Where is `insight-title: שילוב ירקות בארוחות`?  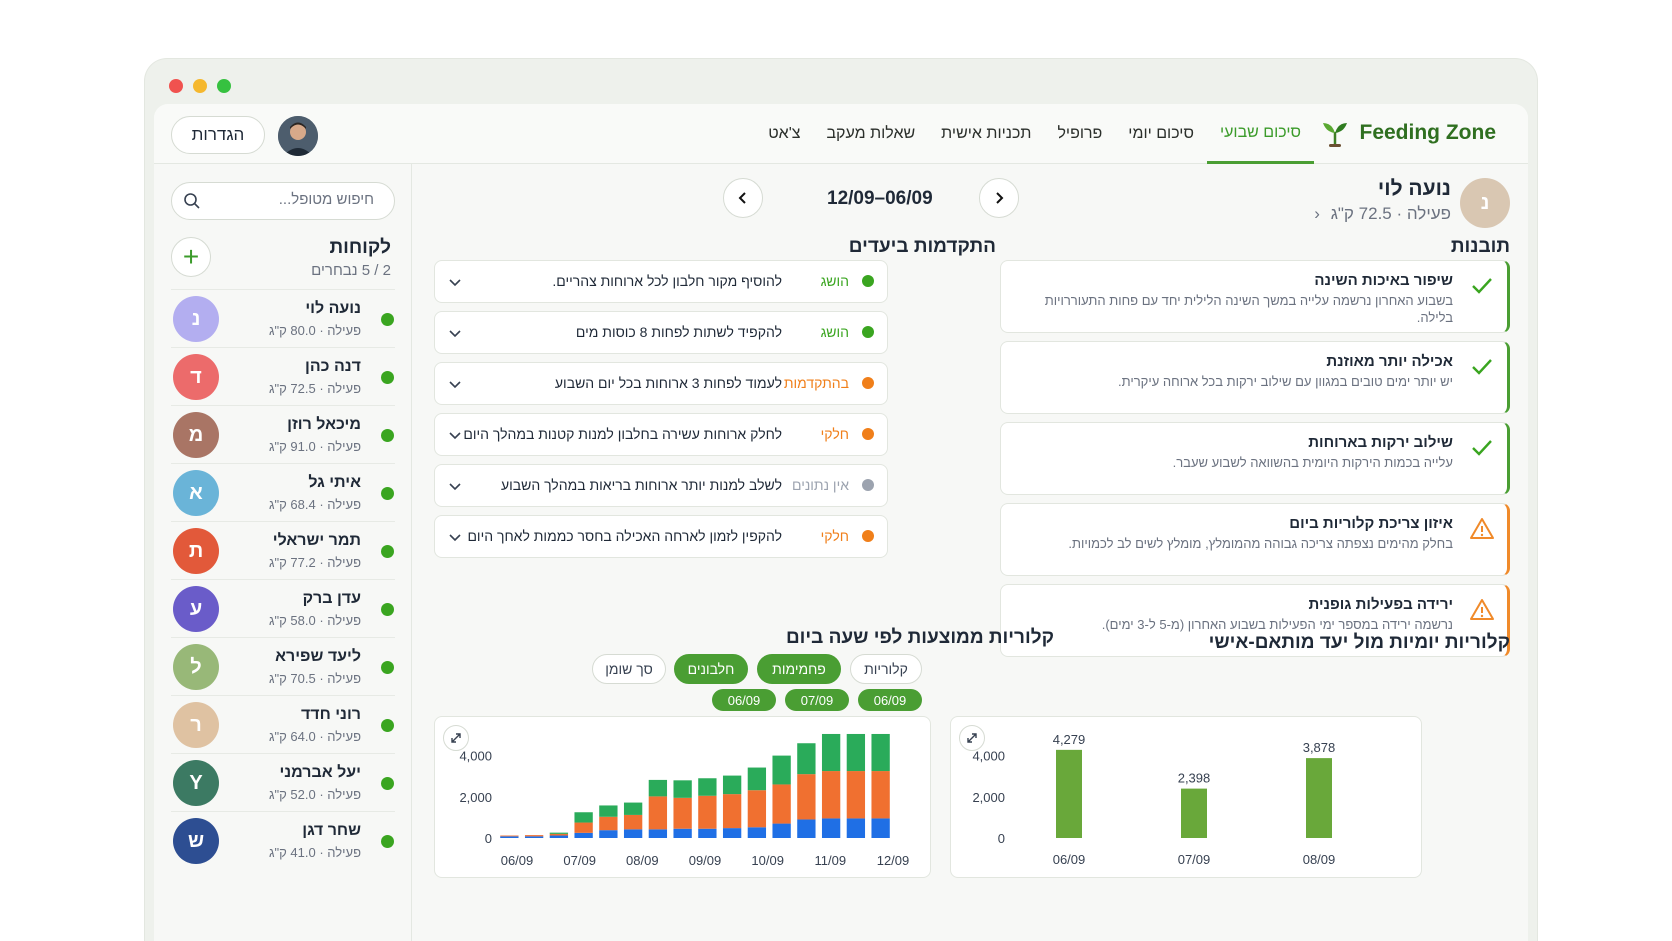 insight-title: שילוב ירקות בארוחות is located at coordinates (1380, 442).